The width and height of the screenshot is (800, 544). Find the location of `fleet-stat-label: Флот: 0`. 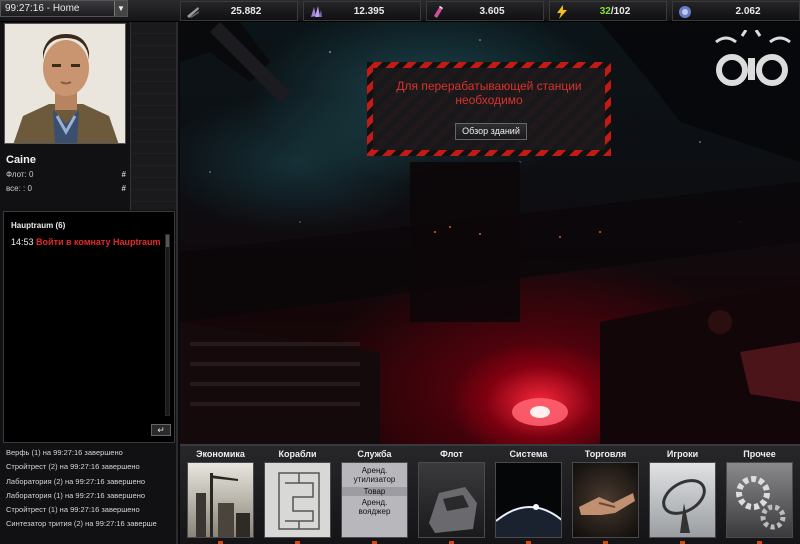

fleet-stat-label: Флот: 0 is located at coordinates (20, 174).